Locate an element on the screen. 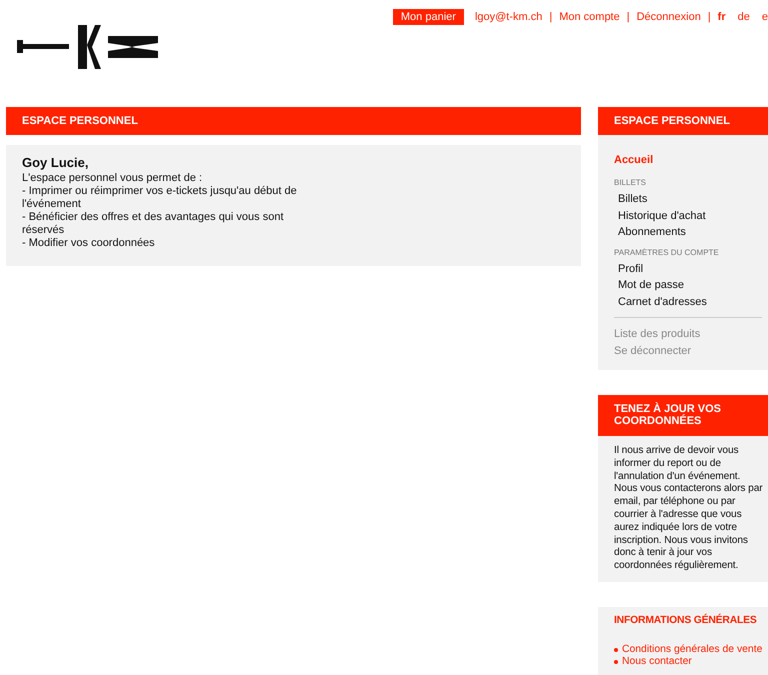 The width and height of the screenshot is (768, 675). header-link: Mon compte is located at coordinates (589, 17).